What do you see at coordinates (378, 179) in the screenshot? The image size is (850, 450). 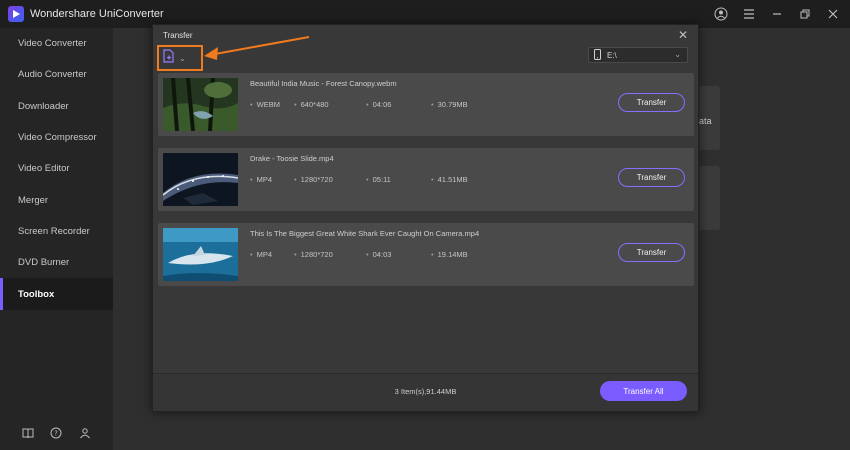 I see `file-duration: 05:11` at bounding box center [378, 179].